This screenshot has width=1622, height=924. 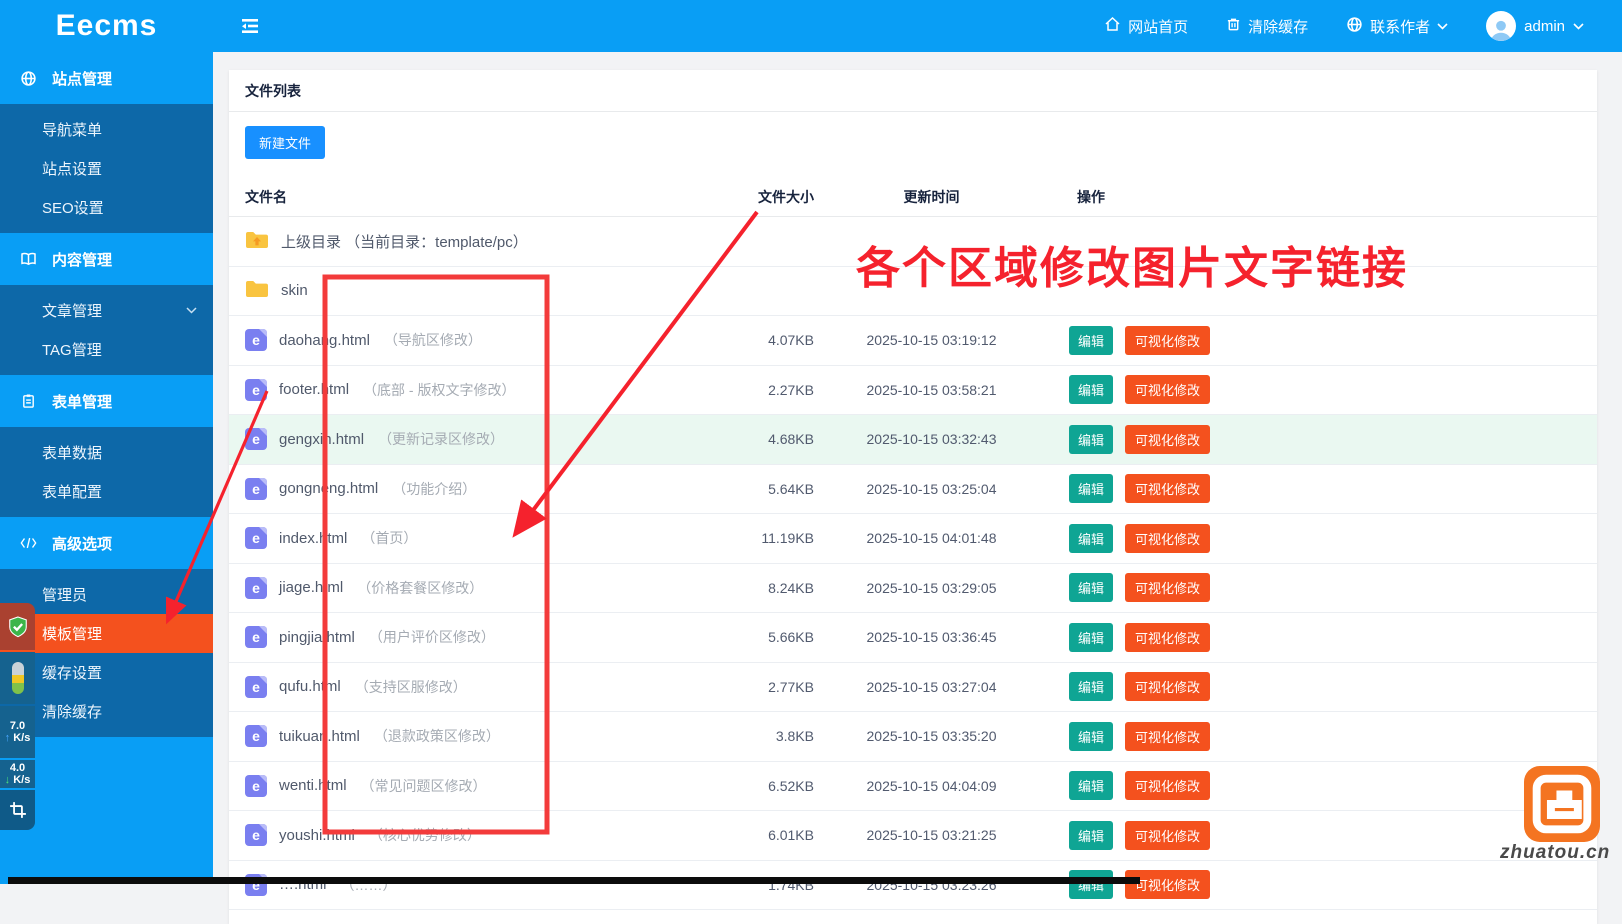 What do you see at coordinates (1267, 26) in the screenshot?
I see `topbar-item-1: 清除缓存` at bounding box center [1267, 26].